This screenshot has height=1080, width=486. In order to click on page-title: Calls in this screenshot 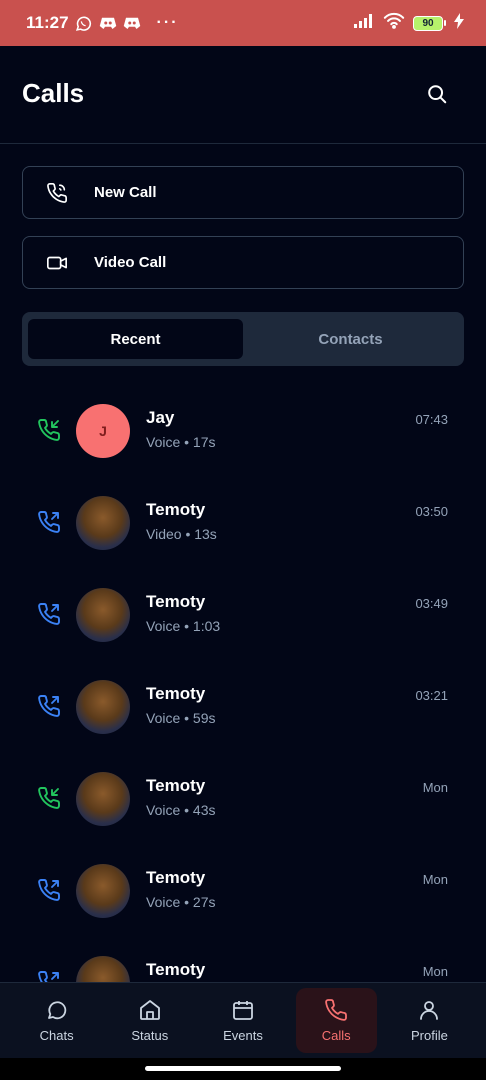, I will do `click(53, 93)`.